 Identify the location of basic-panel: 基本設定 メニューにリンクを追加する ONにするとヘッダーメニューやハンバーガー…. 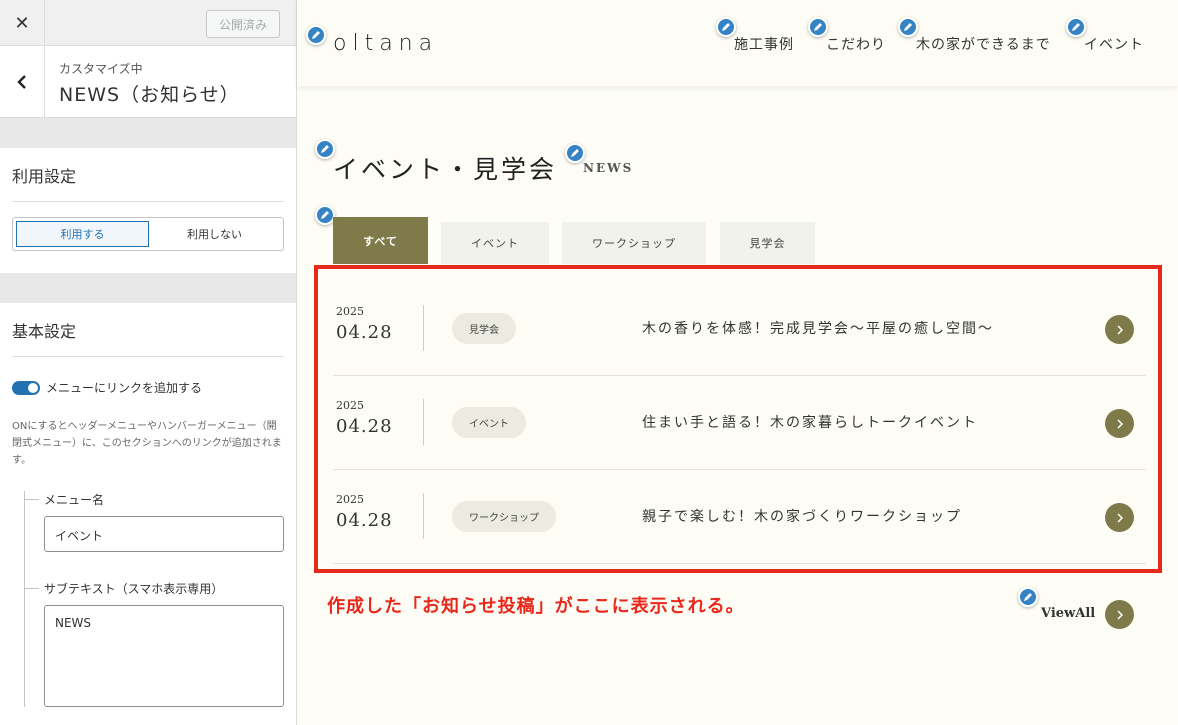
(148, 514).